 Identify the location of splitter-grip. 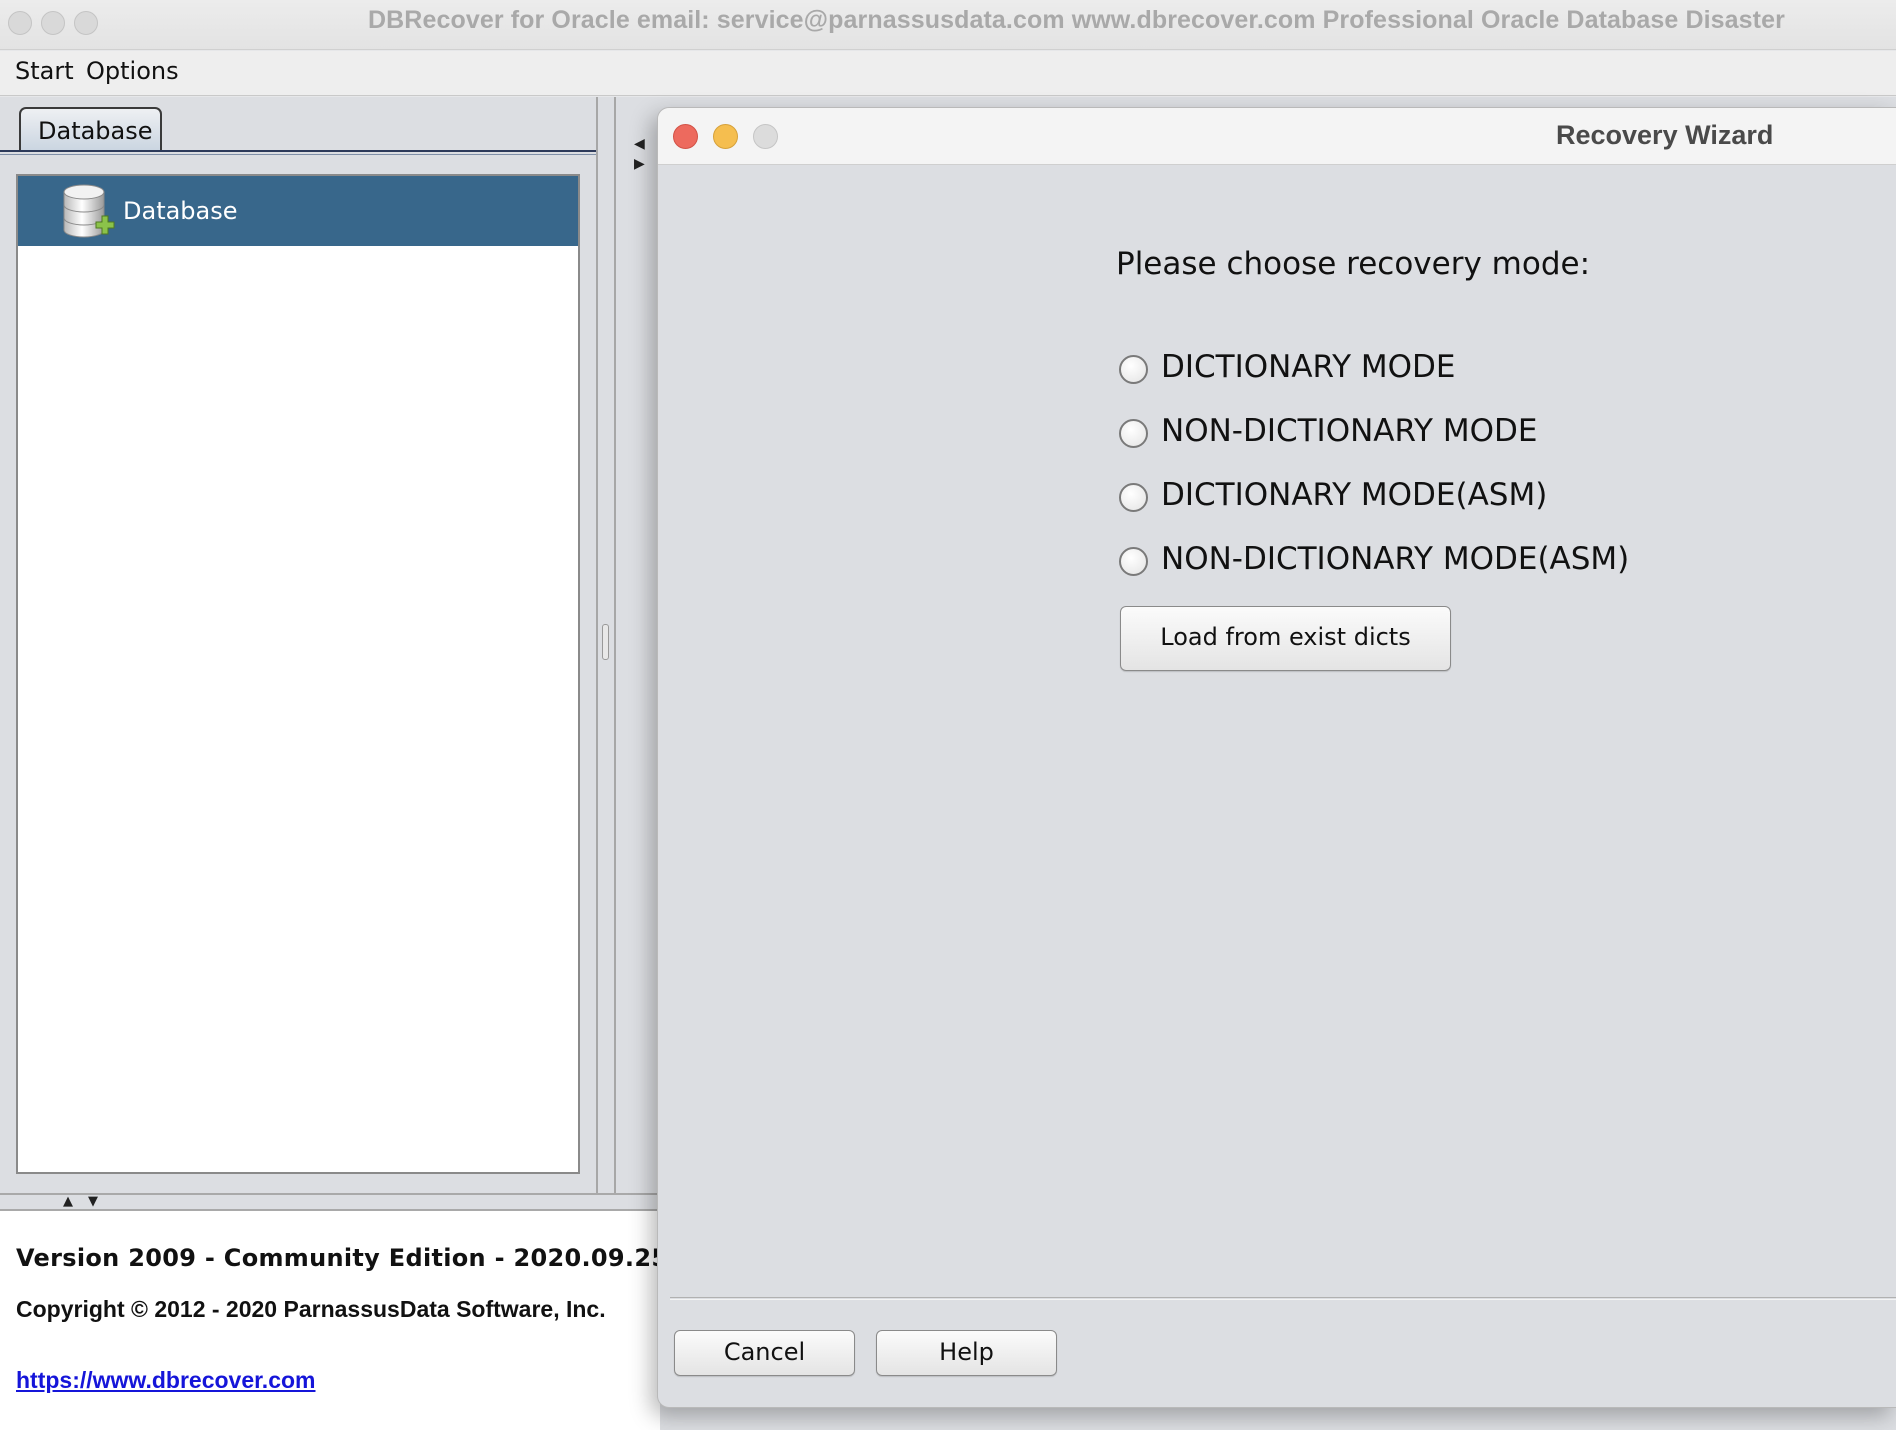
(605, 642).